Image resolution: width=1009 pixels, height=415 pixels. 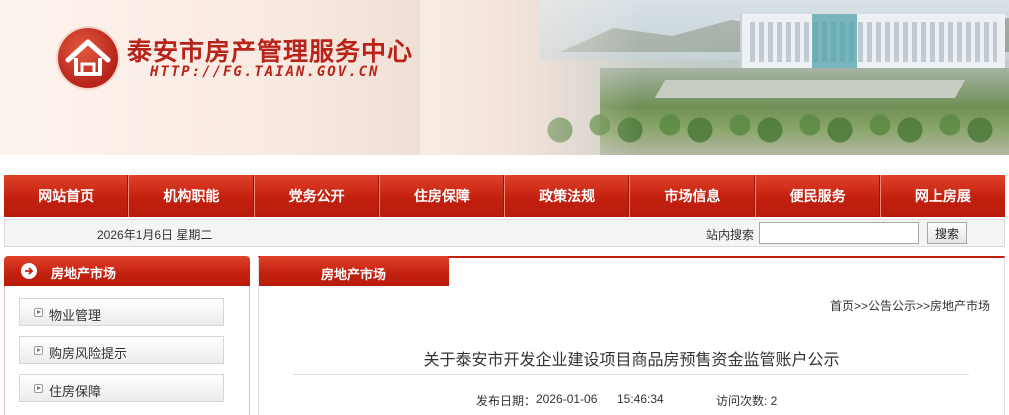 I want to click on site-title: 泰安市房产管理服务中心, so click(x=270, y=51).